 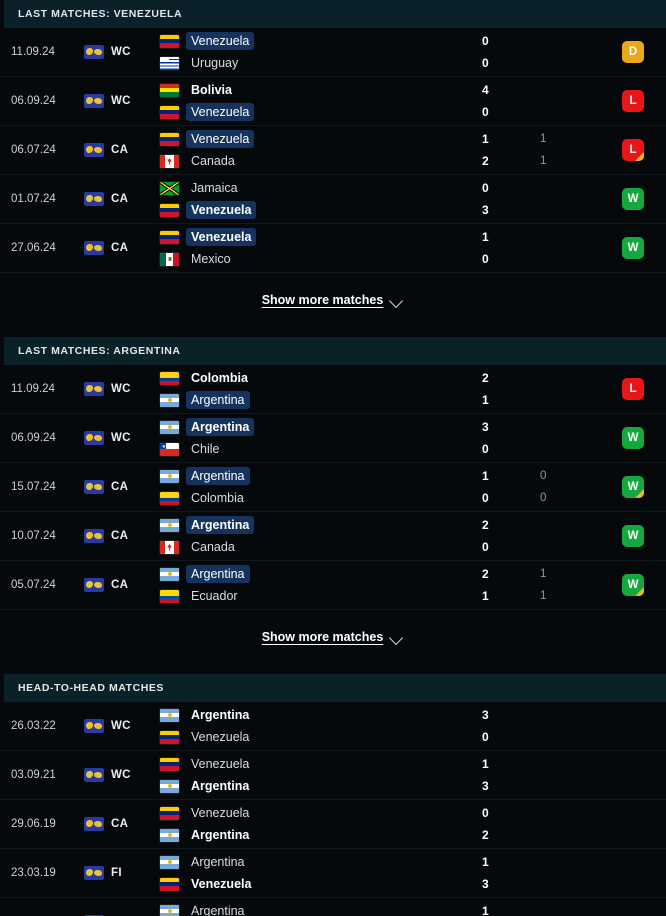 I want to click on table-row: 23.03.19 FI Argentina Venezuela 1 3, so click(x=333, y=873).